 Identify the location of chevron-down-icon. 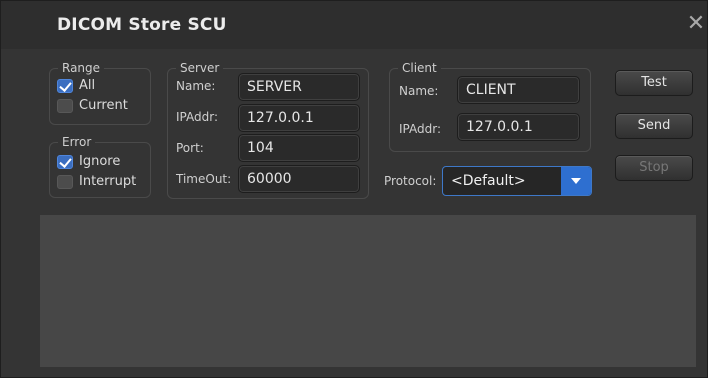
(576, 181).